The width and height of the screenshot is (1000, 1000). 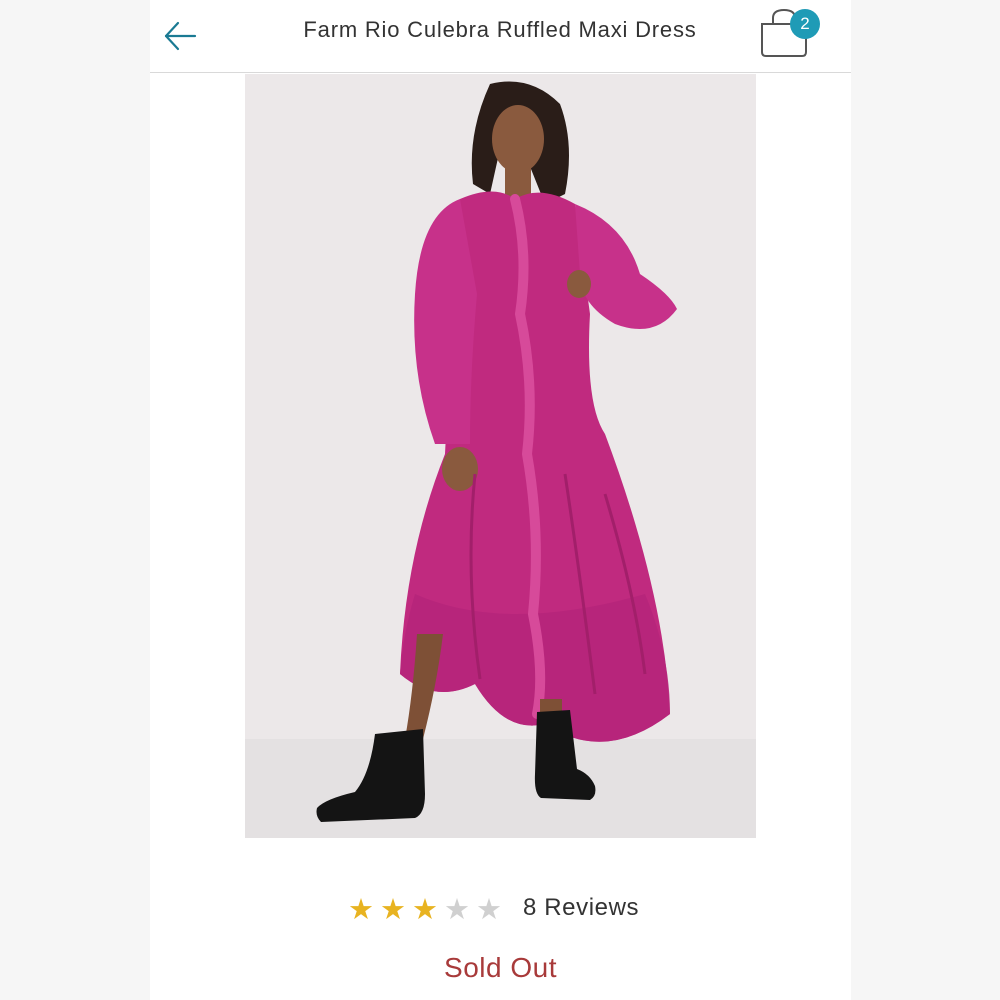 I want to click on back-button, so click(x=182, y=36).